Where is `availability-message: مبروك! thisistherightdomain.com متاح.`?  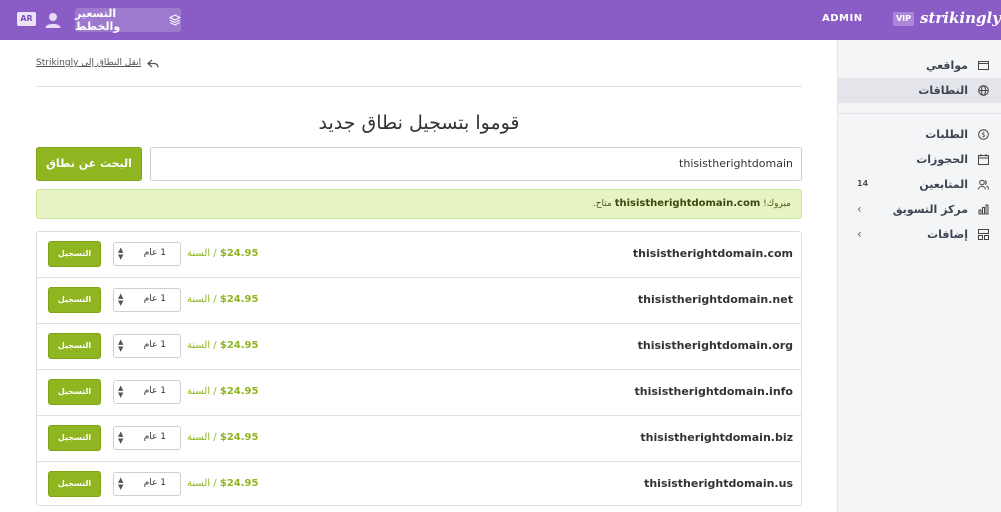 availability-message: مبروك! thisistherightdomain.com متاح. is located at coordinates (692, 203).